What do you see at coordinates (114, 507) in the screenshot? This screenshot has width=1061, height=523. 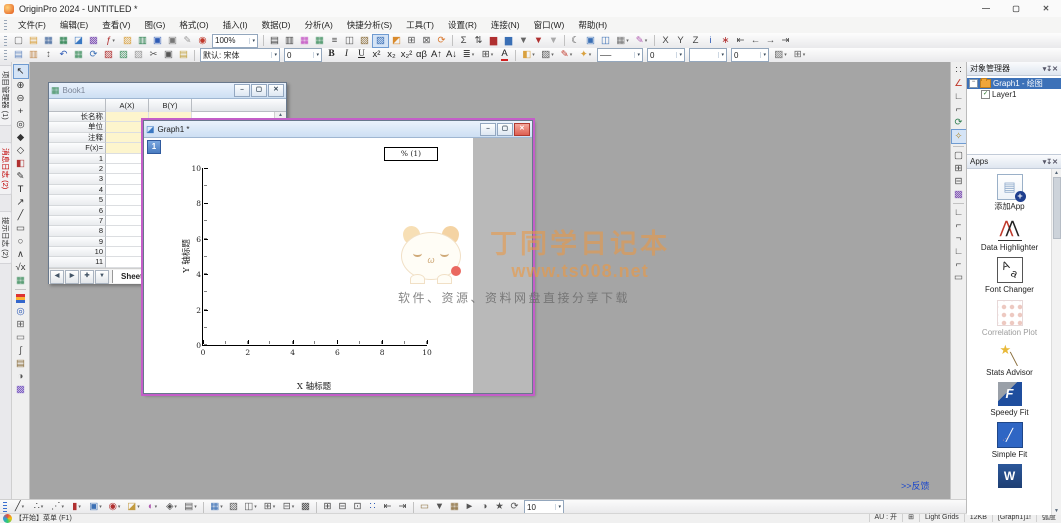 I see `special-plot-icon: ◉` at bounding box center [114, 507].